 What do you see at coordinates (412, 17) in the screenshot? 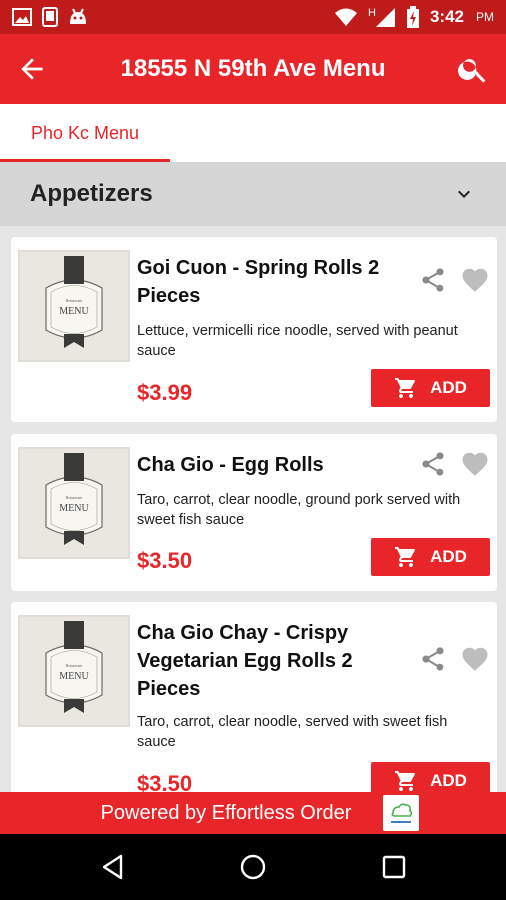
I see `battery-charging-icon` at bounding box center [412, 17].